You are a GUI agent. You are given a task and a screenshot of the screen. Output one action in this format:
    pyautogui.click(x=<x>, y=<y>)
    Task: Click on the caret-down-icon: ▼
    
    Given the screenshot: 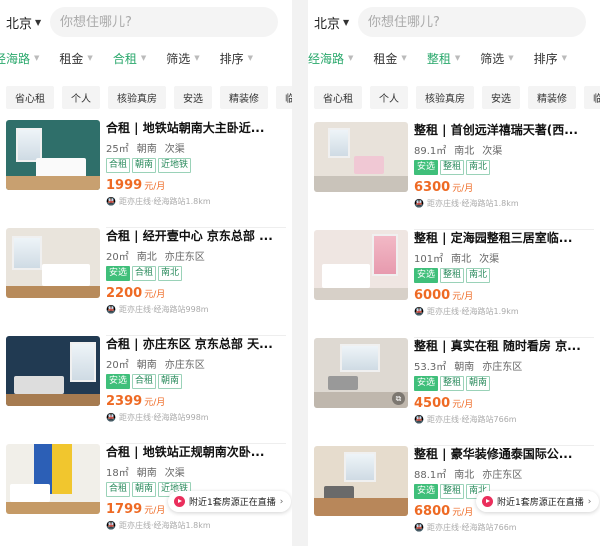 What is the action you would take?
    pyautogui.click(x=346, y=22)
    